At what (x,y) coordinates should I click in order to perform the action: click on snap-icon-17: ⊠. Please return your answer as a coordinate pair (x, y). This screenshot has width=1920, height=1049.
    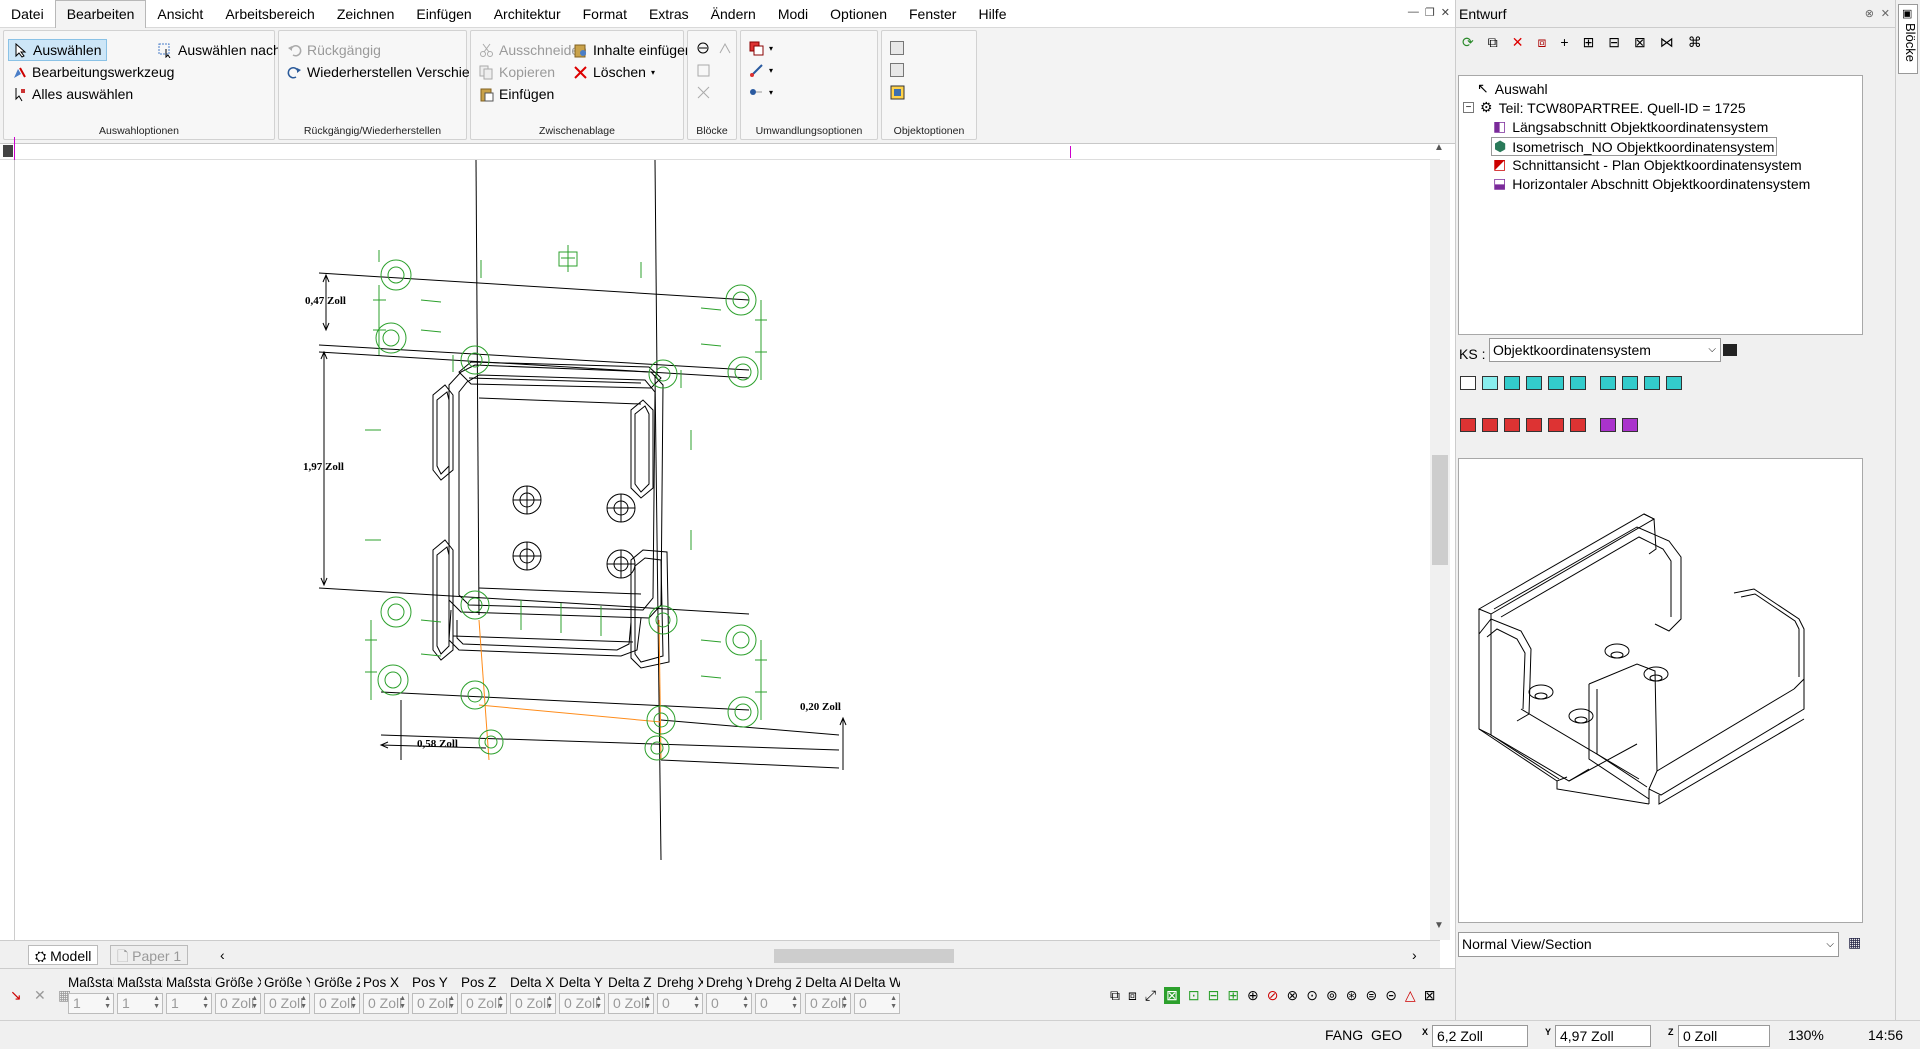
    Looking at the image, I should click on (1430, 995).